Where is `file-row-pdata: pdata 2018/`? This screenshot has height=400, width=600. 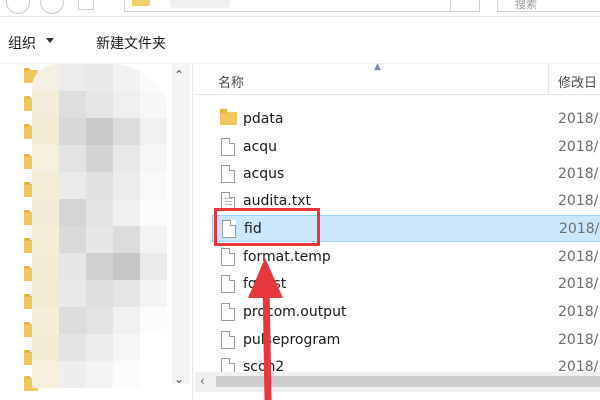
file-row-pdata: pdata 2018/ is located at coordinates (406, 119).